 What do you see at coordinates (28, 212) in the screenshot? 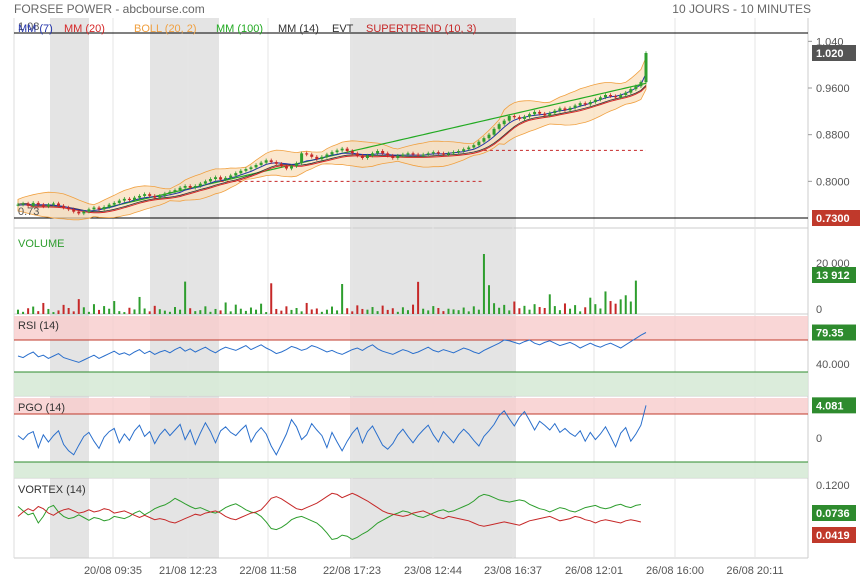
I see `bottom-price-label: 0.73` at bounding box center [28, 212].